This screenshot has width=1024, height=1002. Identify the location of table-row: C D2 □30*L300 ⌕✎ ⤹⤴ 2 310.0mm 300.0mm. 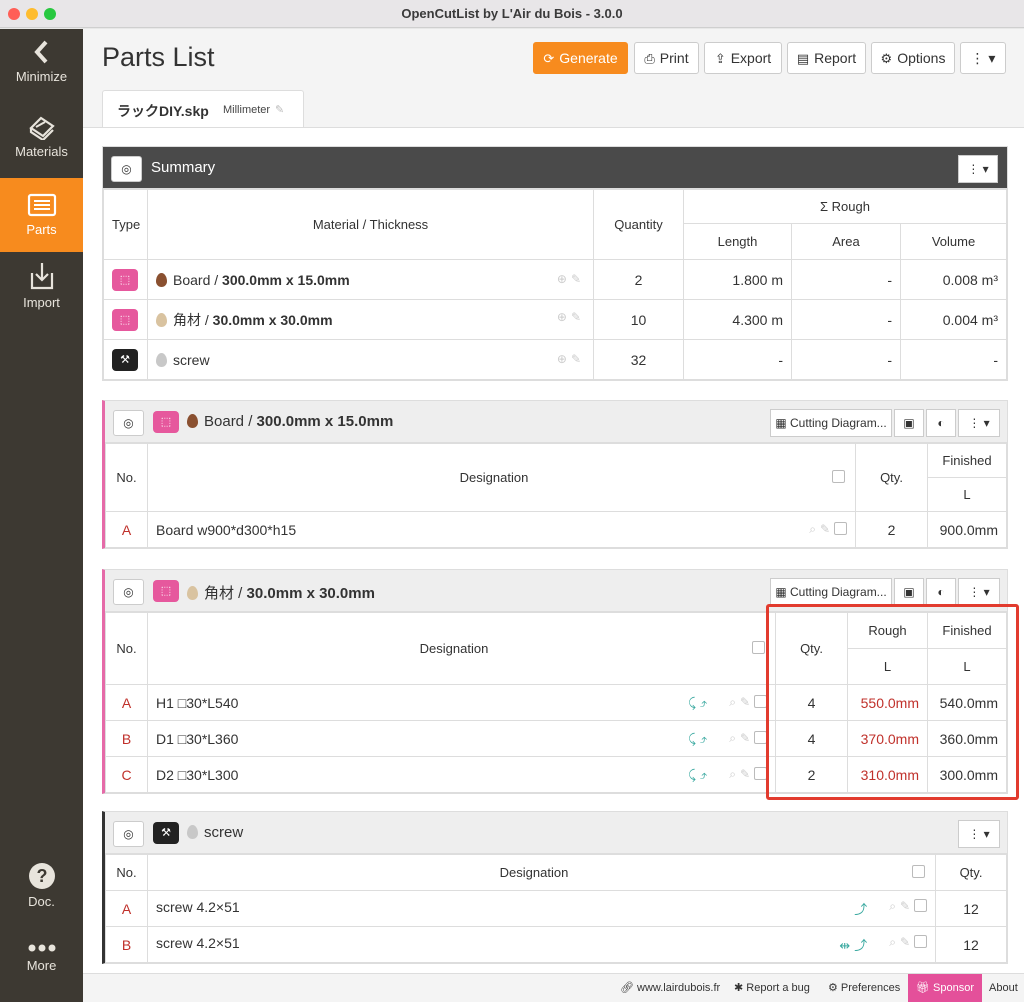
(556, 774).